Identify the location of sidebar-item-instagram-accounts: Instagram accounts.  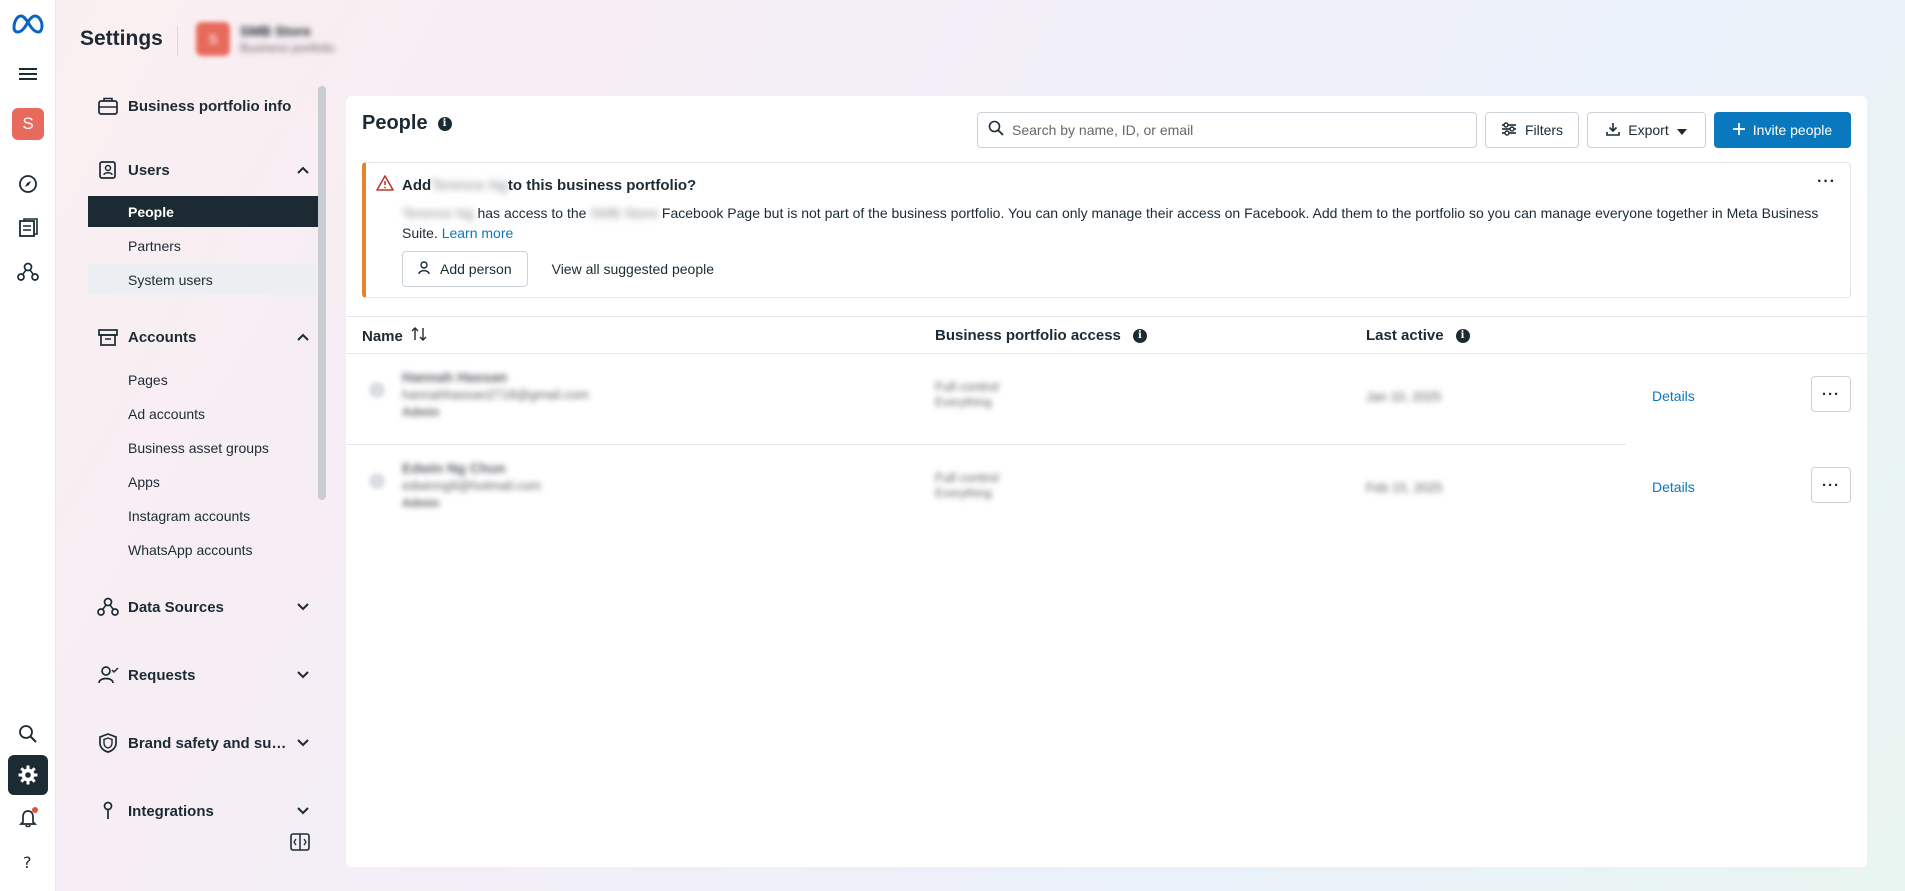
(203, 515).